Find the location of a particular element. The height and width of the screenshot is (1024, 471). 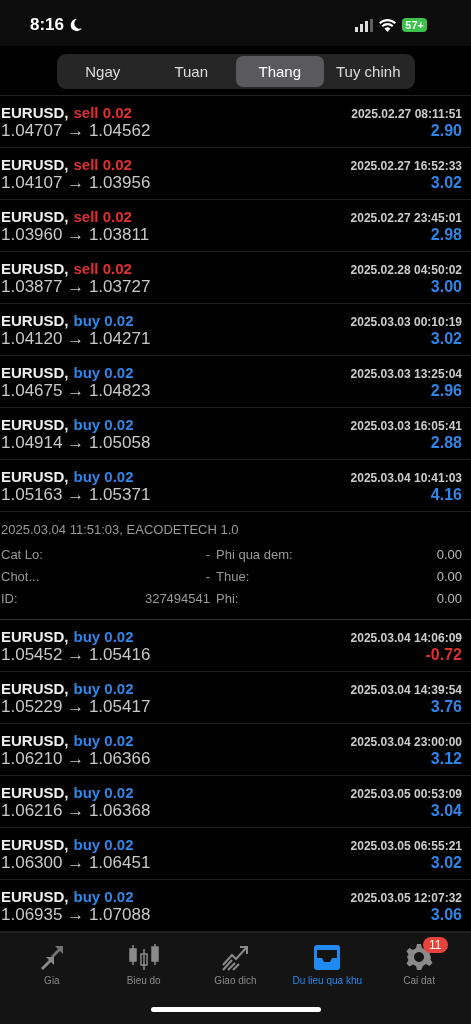

detail-label: Phi qua dem: is located at coordinates (255, 555).